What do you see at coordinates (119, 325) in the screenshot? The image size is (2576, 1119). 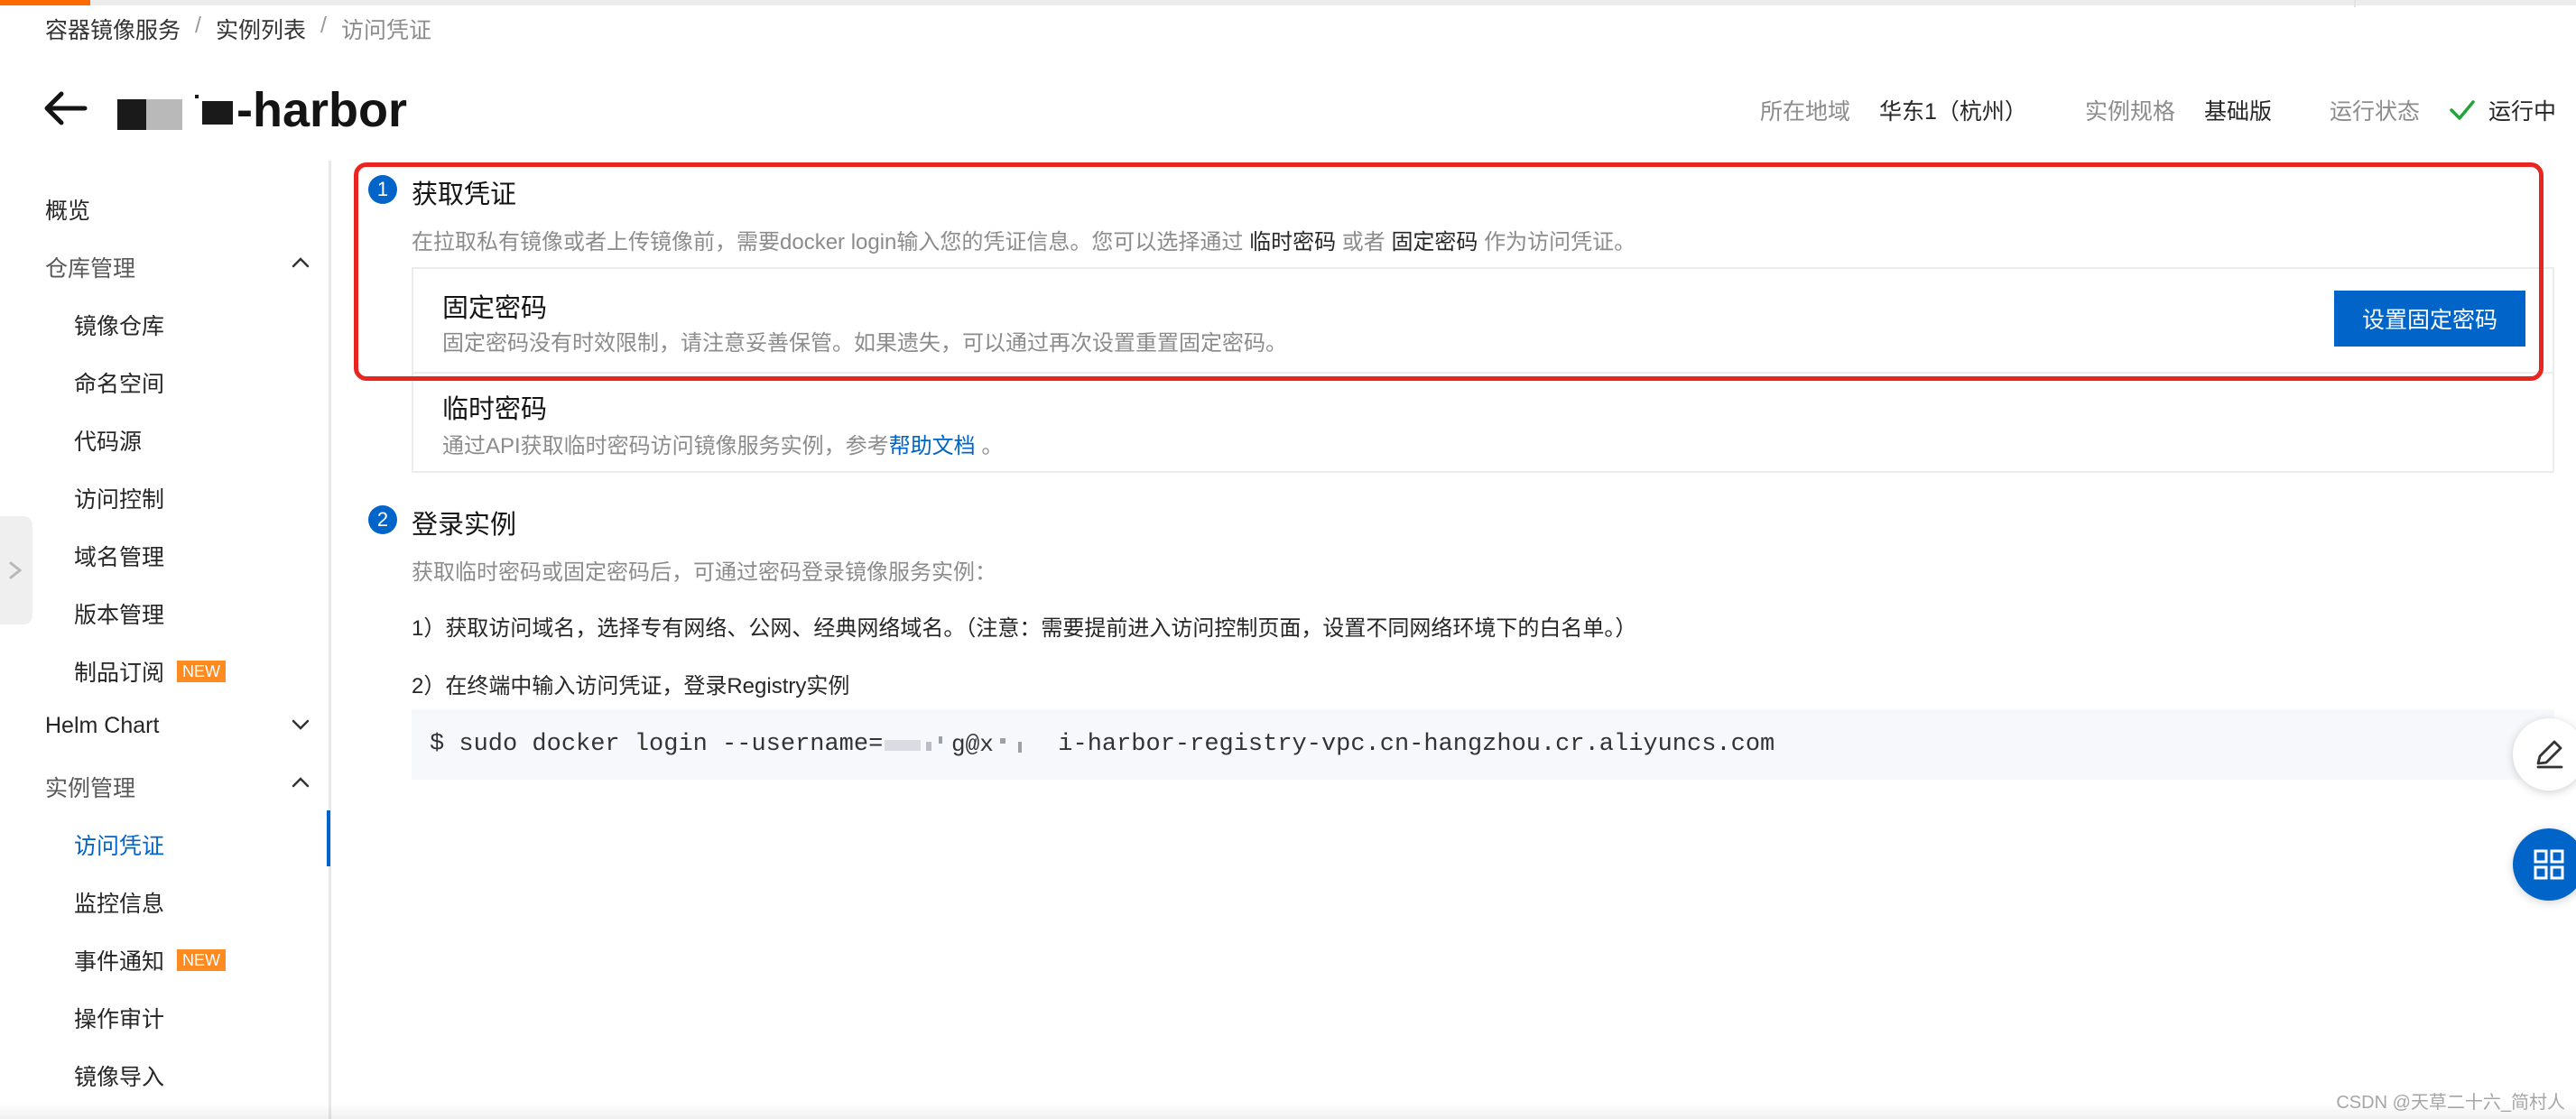 I see `sidebar-item-image-repos: 镜像仓库` at bounding box center [119, 325].